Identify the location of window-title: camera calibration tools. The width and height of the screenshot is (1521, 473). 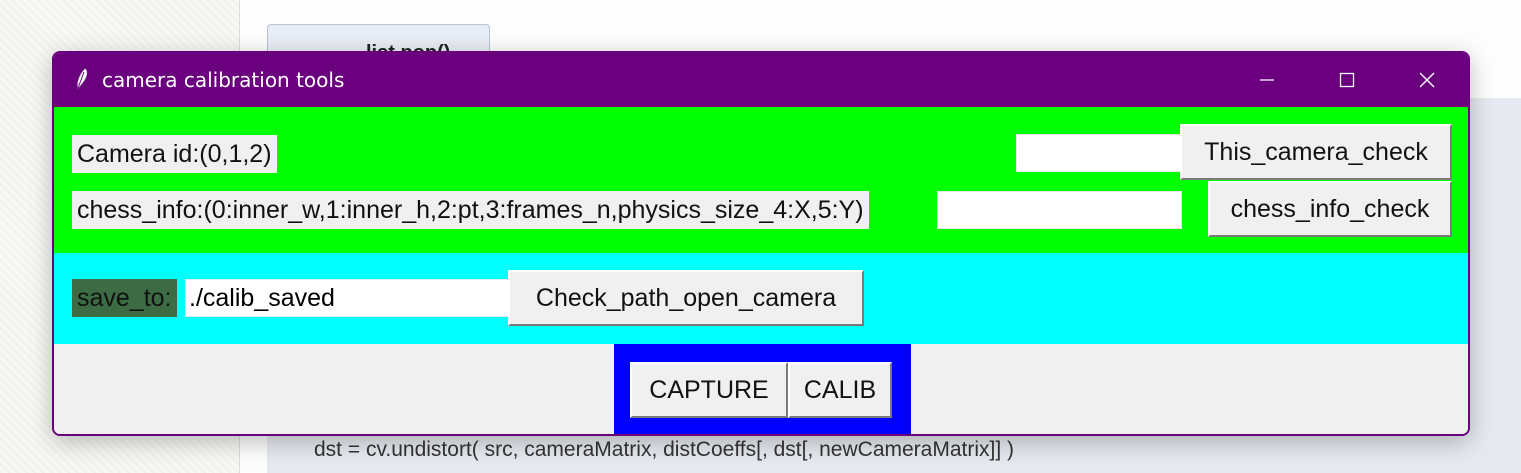
(223, 80).